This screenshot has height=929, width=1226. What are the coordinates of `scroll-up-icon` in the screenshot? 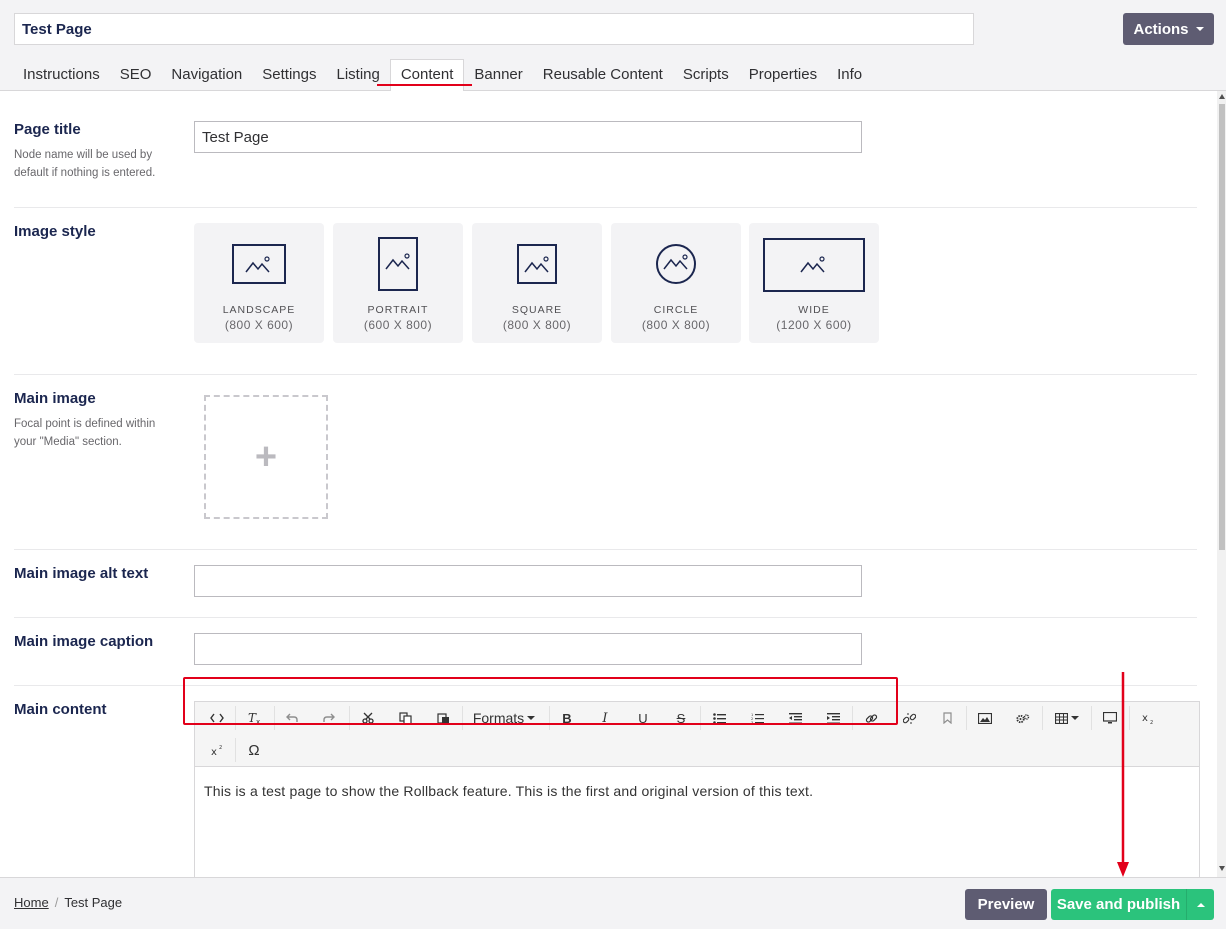 It's located at (1222, 96).